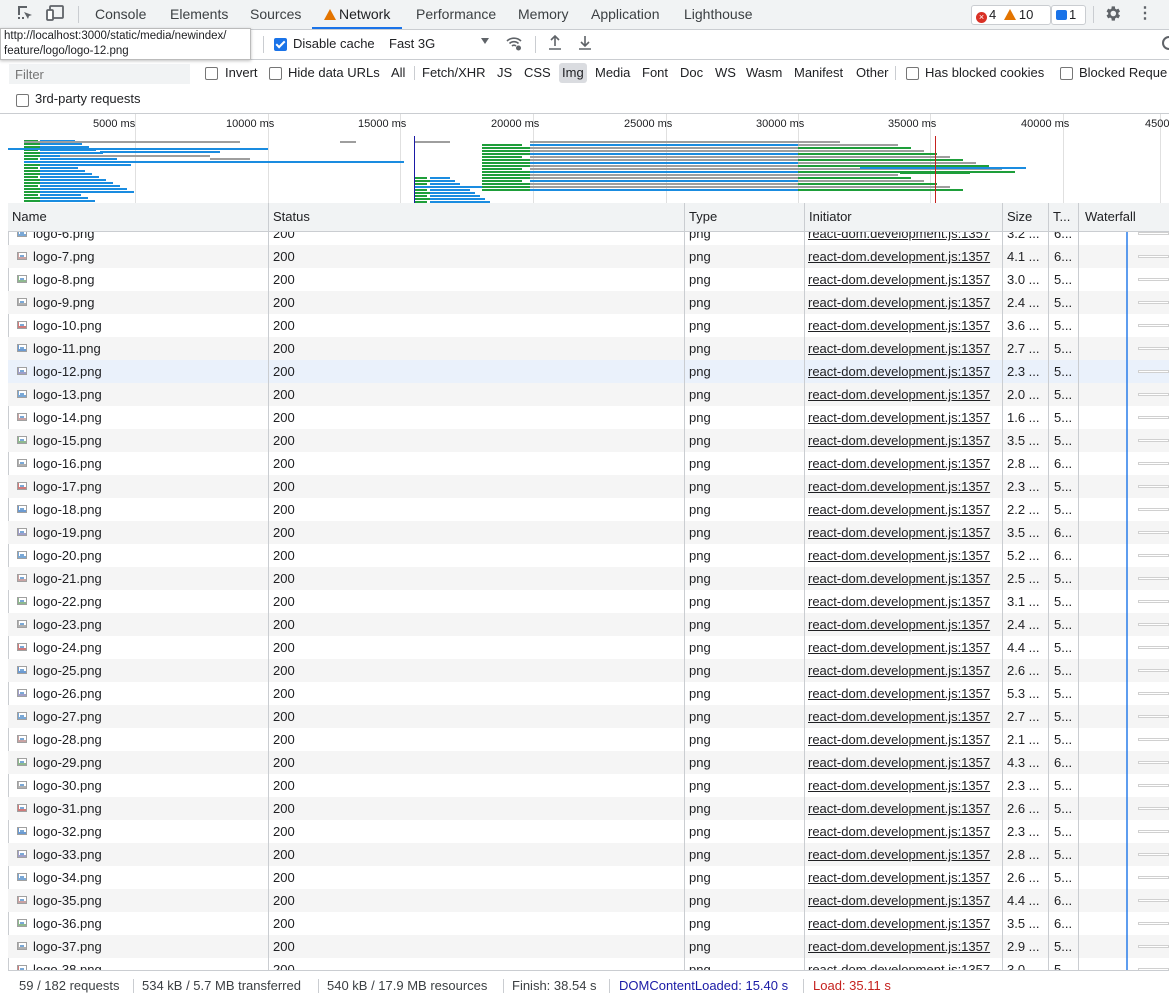 The width and height of the screenshot is (1169, 1002). What do you see at coordinates (691, 73) in the screenshot?
I see `type-filter-doc: Doc` at bounding box center [691, 73].